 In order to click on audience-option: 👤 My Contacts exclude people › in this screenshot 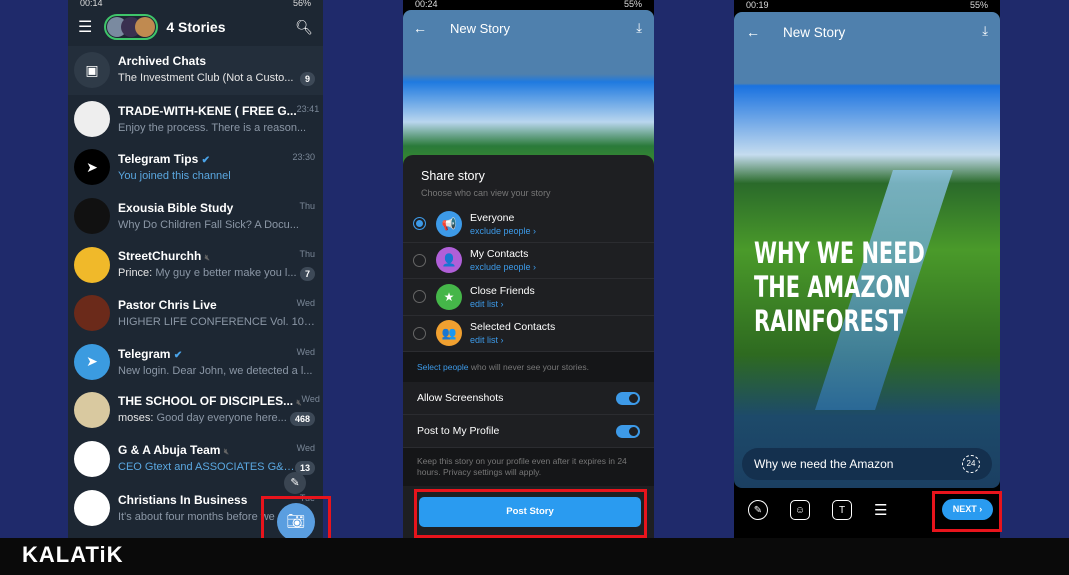, I will do `click(528, 261)`.